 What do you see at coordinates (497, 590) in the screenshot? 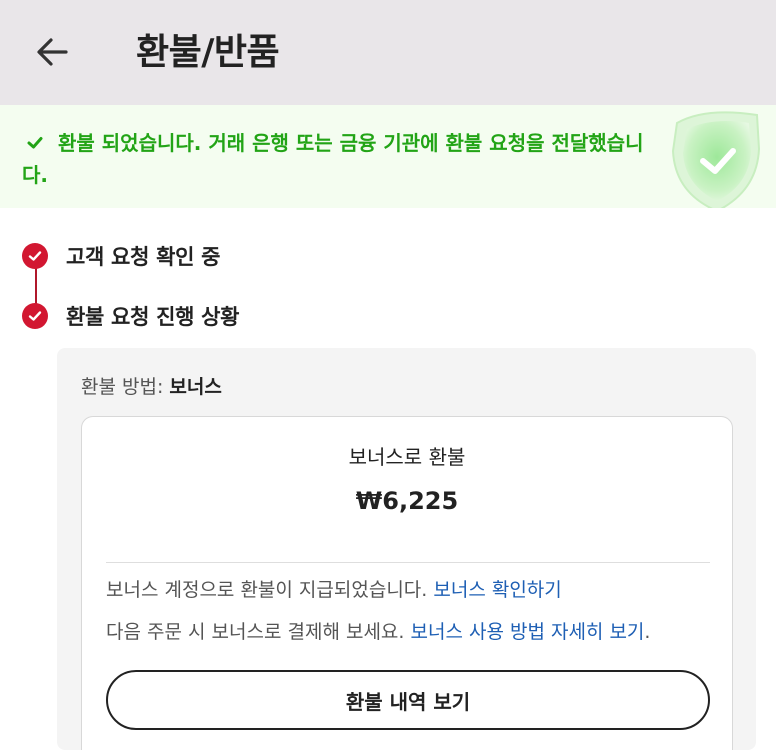
I see `check-bonus-link: 보너스 확인하기` at bounding box center [497, 590].